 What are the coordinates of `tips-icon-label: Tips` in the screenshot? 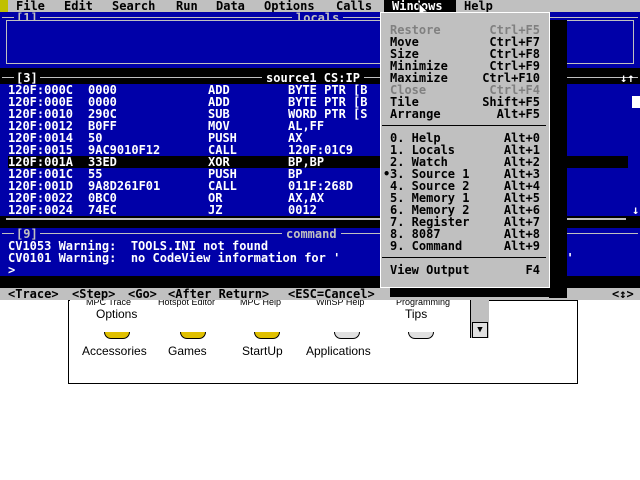 It's located at (416, 314).